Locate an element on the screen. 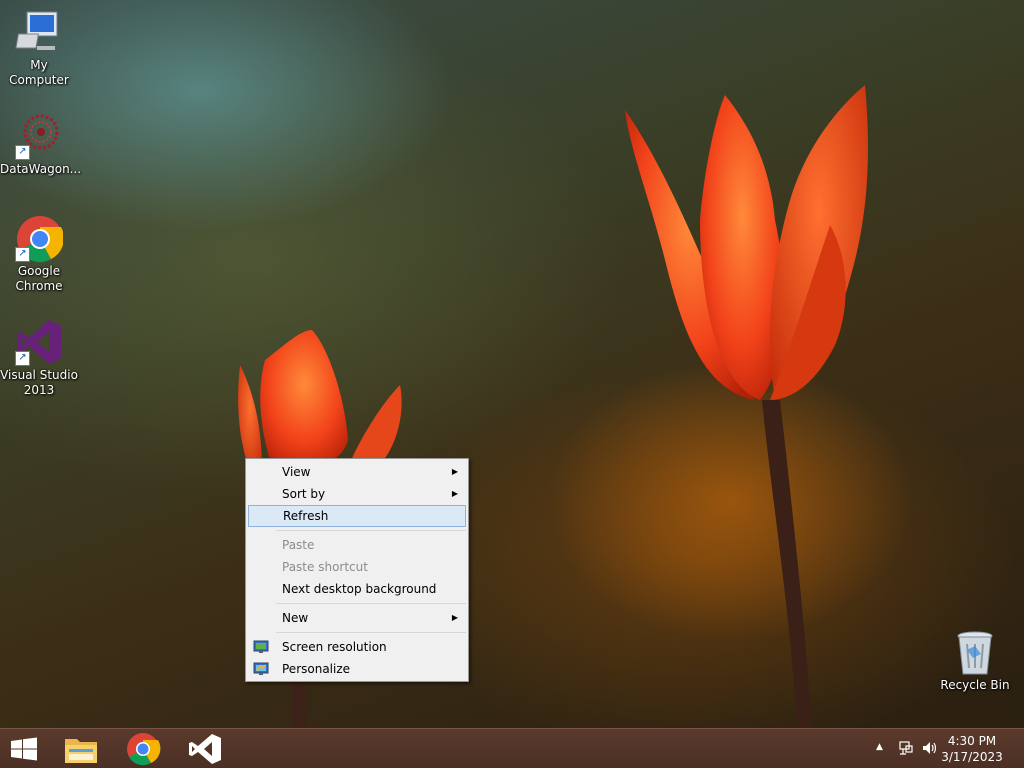  taskbar-chrome is located at coordinates (143, 749).